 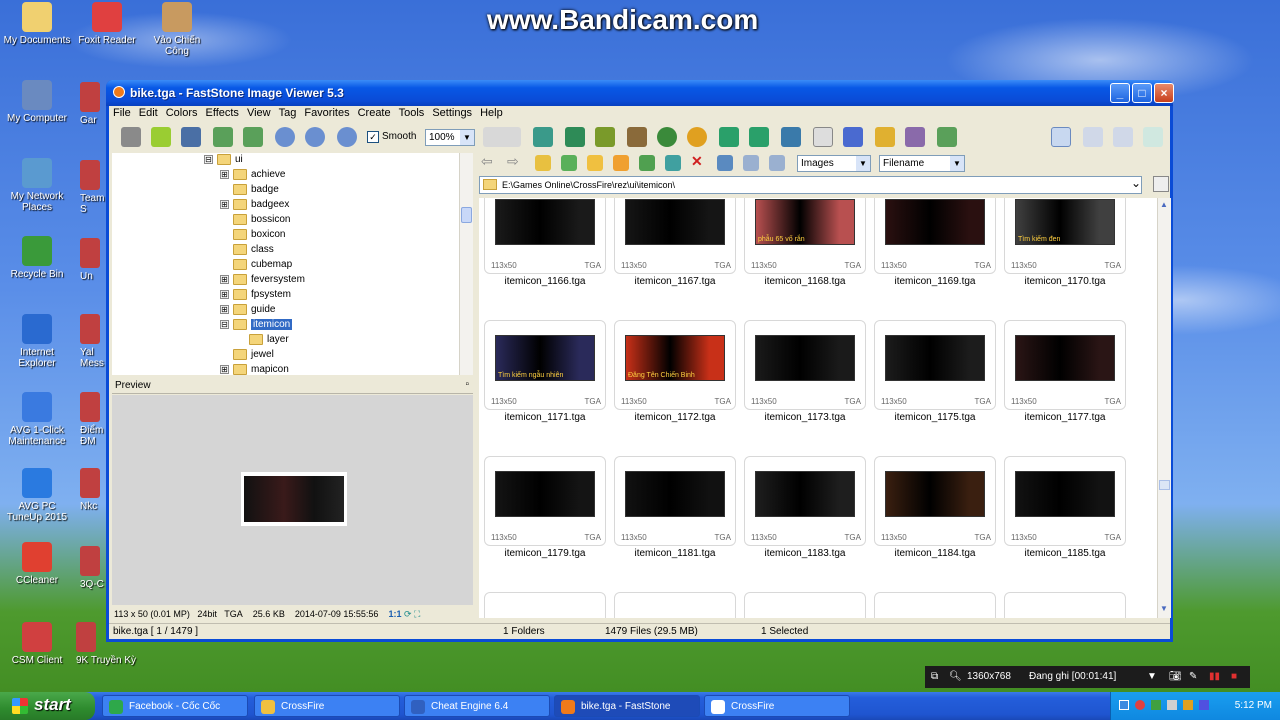 What do you see at coordinates (1188, 705) in the screenshot?
I see `tray-app-icon` at bounding box center [1188, 705].